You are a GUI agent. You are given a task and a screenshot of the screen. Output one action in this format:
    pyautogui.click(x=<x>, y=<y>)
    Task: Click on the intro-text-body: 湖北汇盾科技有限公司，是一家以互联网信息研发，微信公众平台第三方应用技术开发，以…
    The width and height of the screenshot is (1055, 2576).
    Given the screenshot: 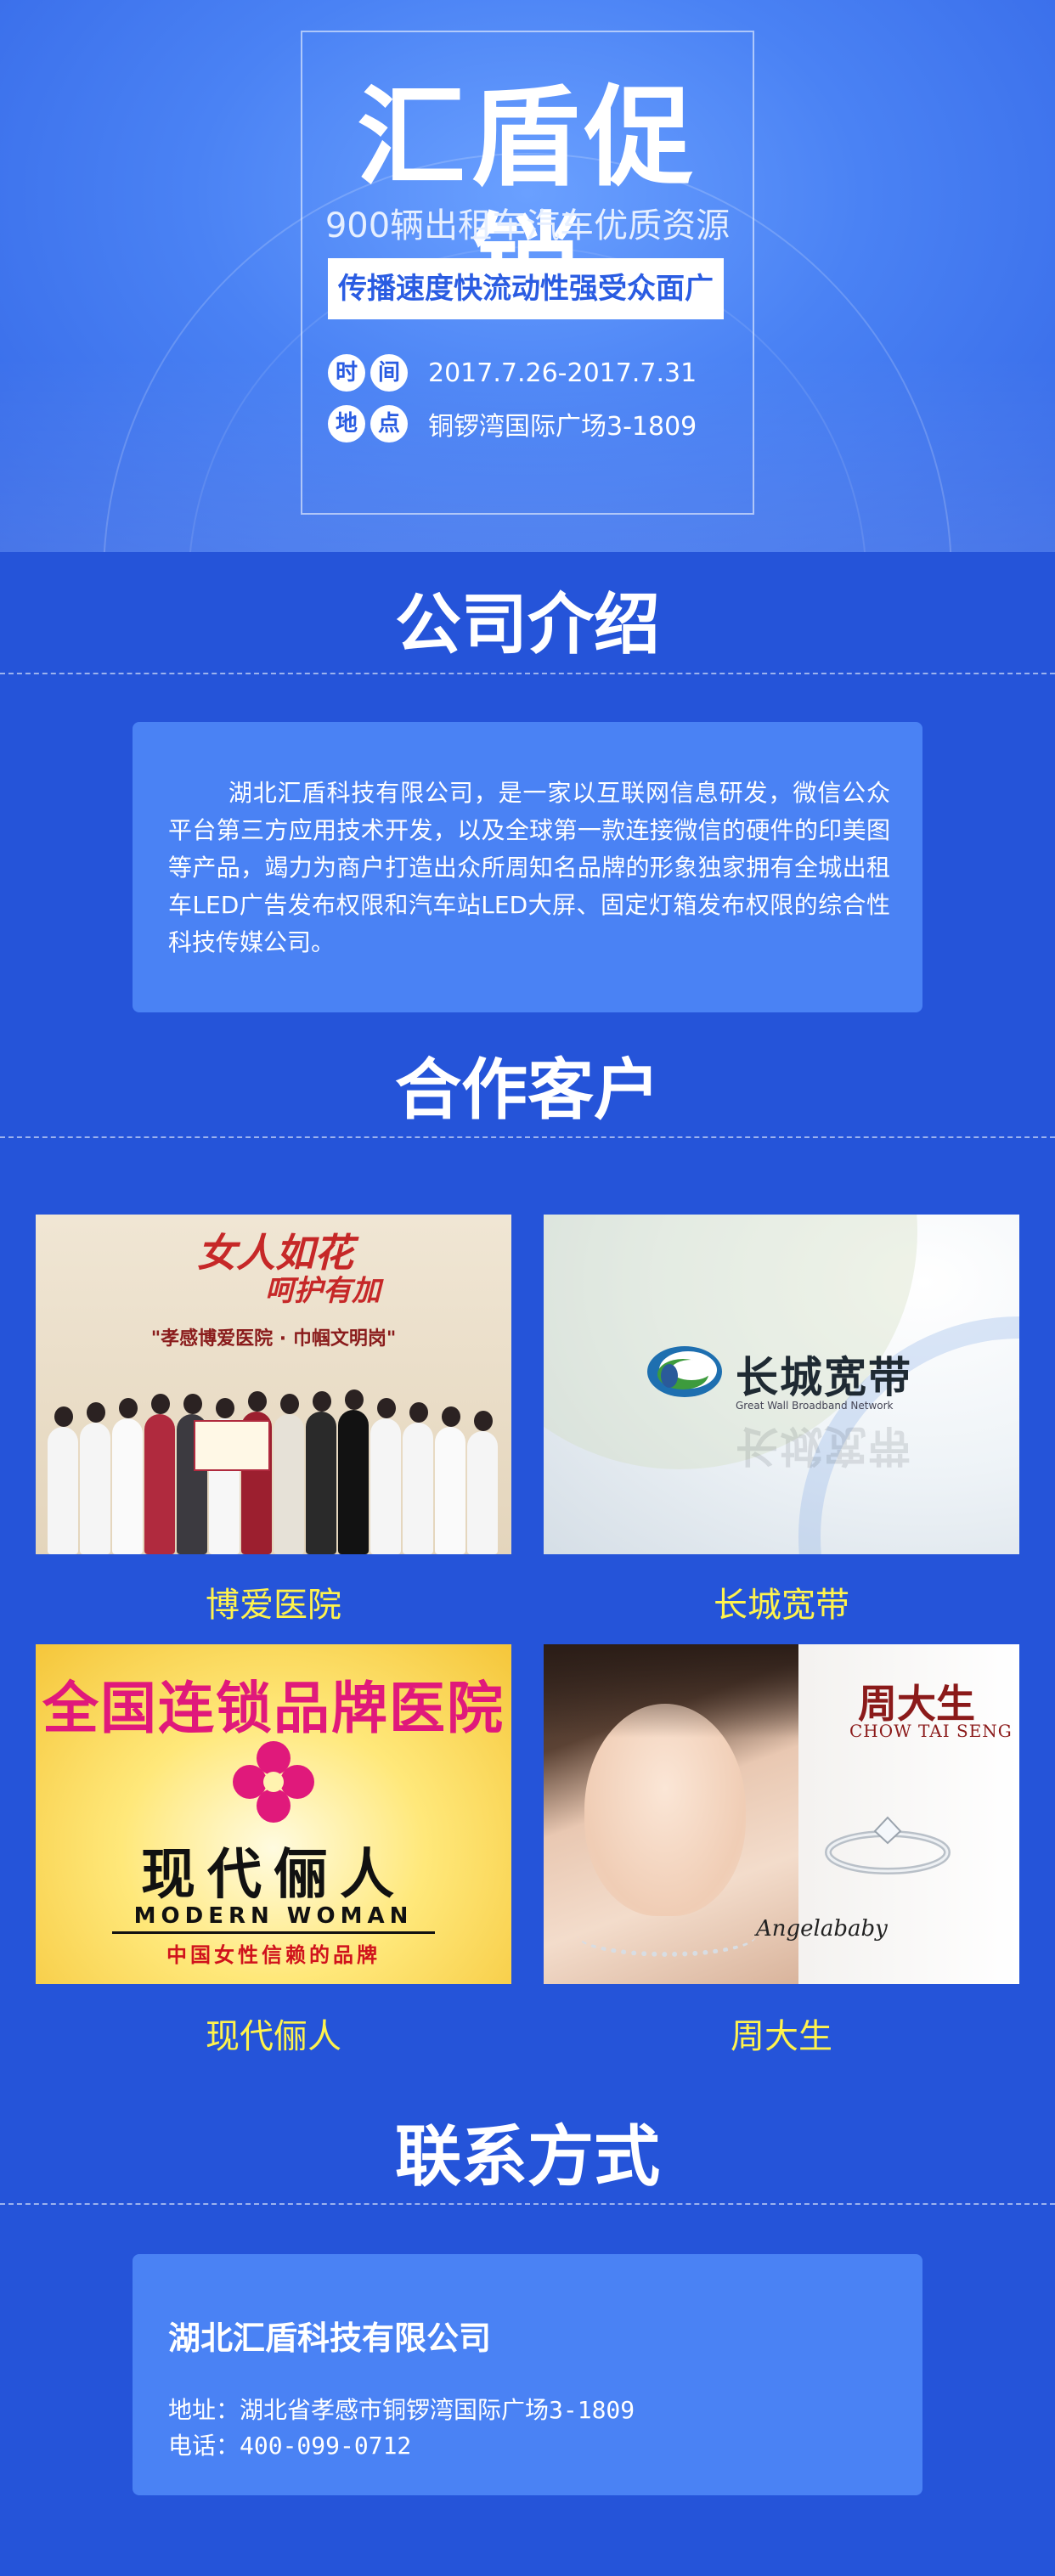 What is the action you would take?
    pyautogui.click(x=529, y=867)
    